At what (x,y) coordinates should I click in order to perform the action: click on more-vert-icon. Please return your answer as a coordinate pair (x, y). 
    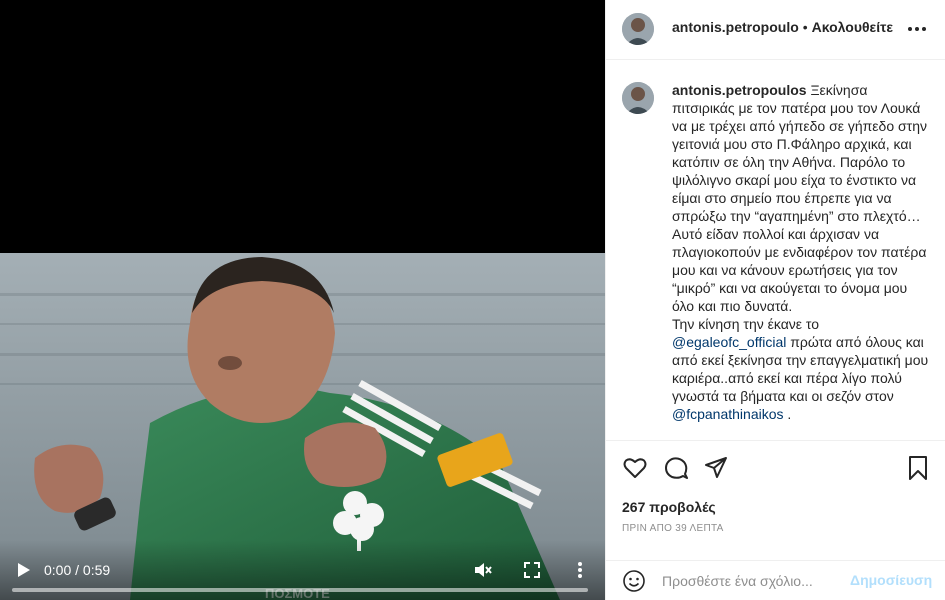
    Looking at the image, I should click on (580, 570).